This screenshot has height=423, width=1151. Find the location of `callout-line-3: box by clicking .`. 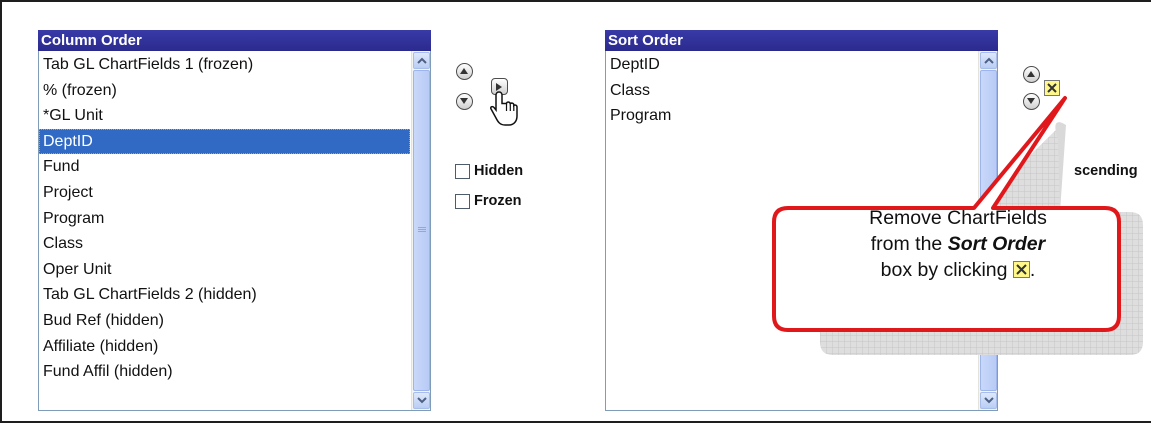

callout-line-3: box by clicking . is located at coordinates (958, 270).